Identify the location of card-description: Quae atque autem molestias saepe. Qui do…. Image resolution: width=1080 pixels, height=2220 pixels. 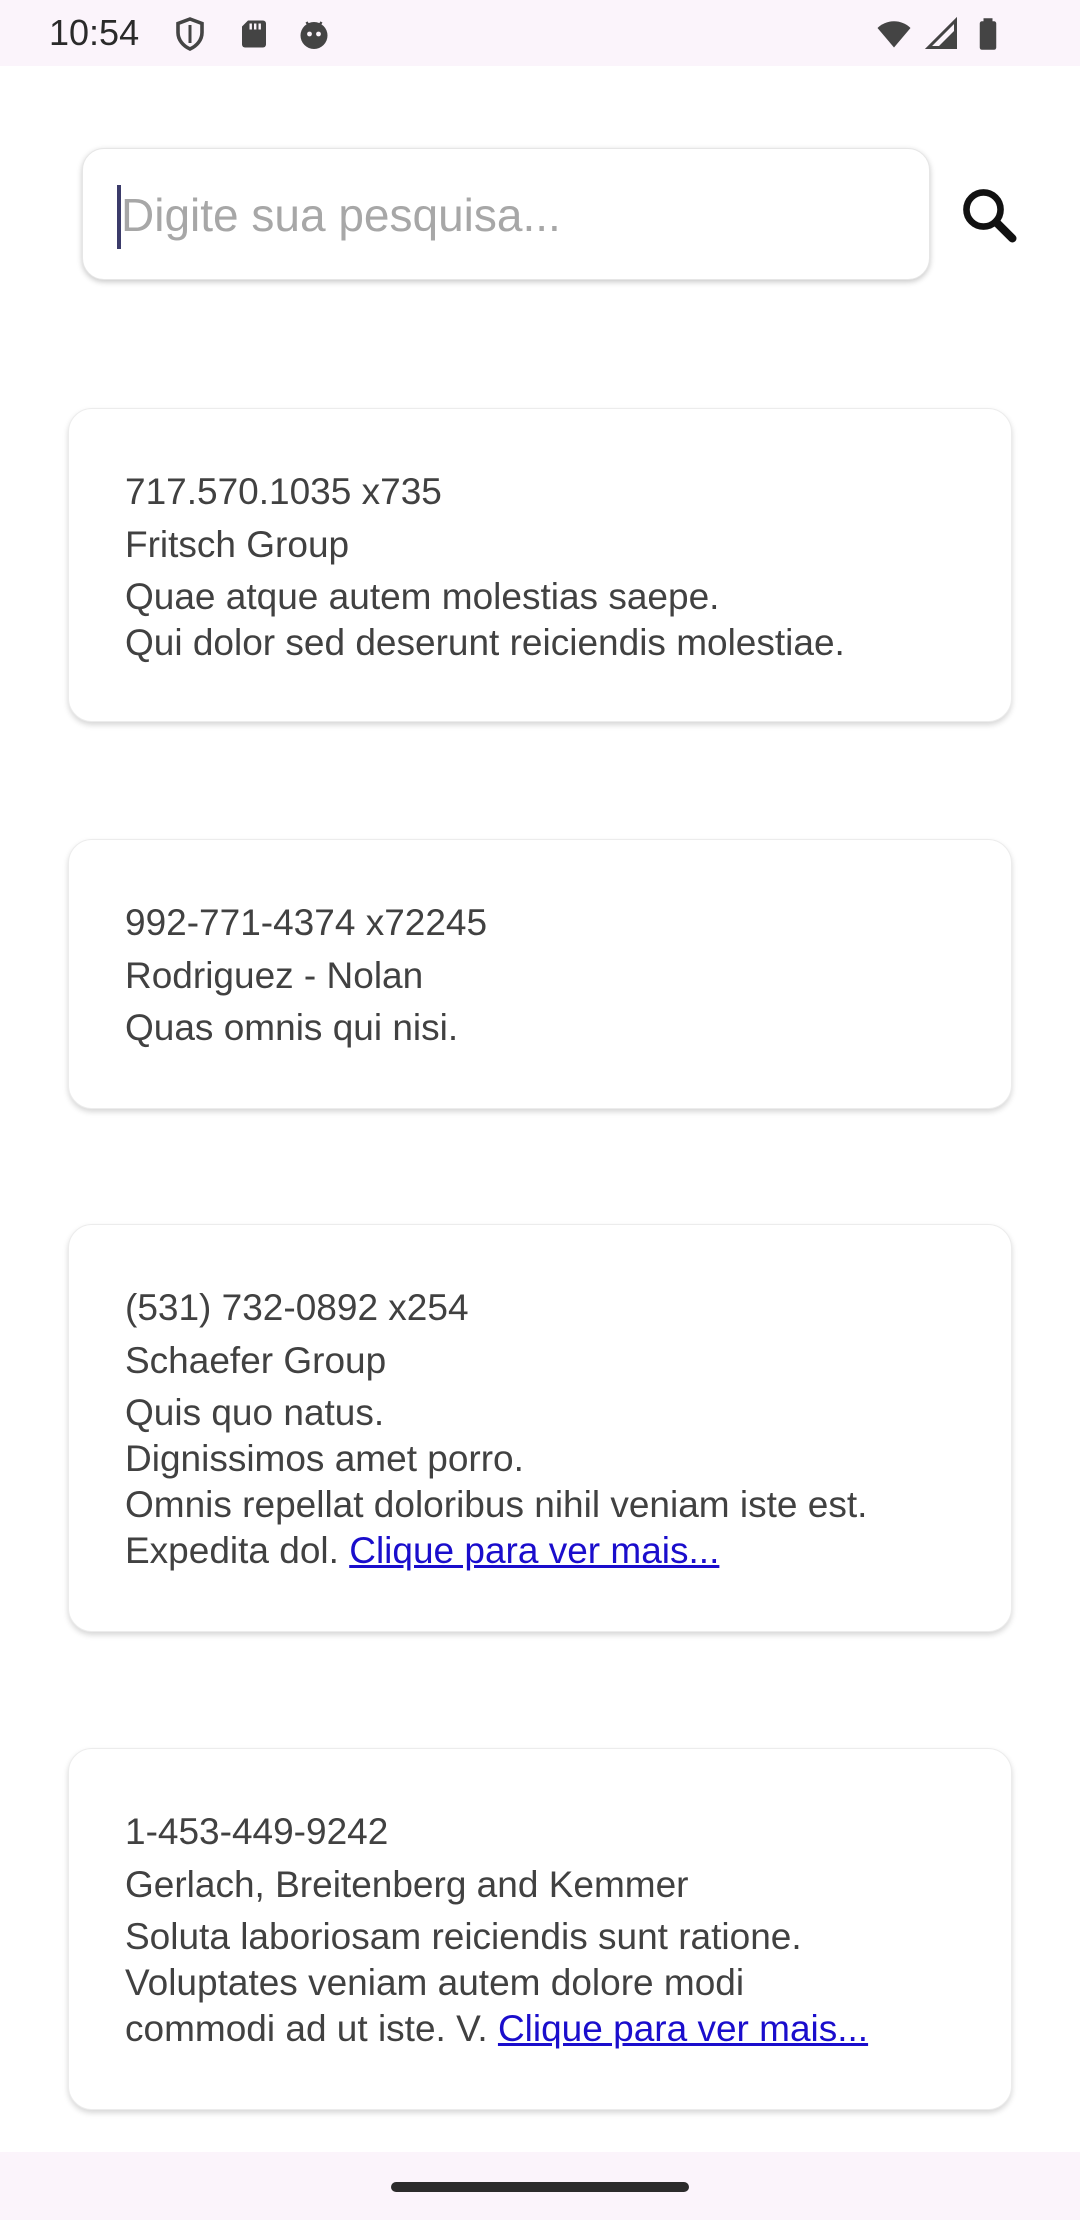
(548, 620).